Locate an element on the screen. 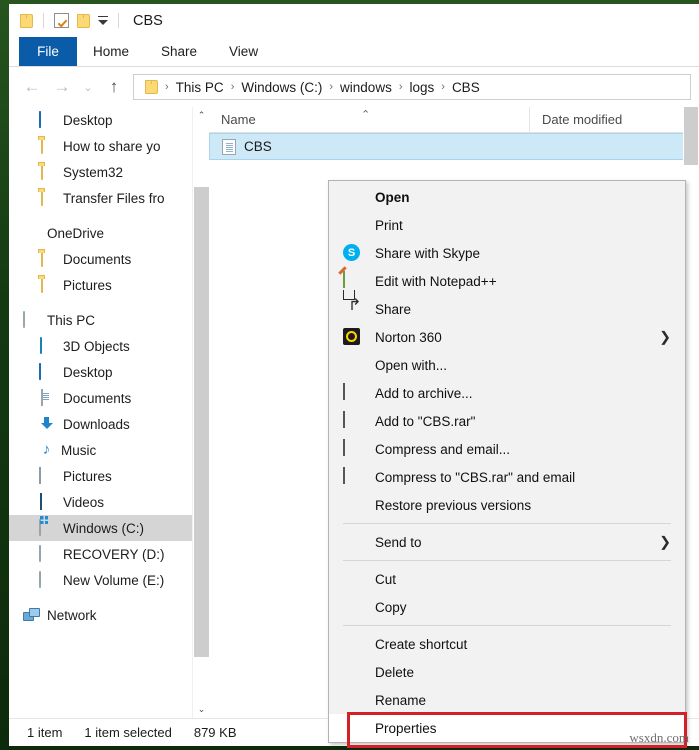  sidebar-item-label: System32 is located at coordinates (93, 172).